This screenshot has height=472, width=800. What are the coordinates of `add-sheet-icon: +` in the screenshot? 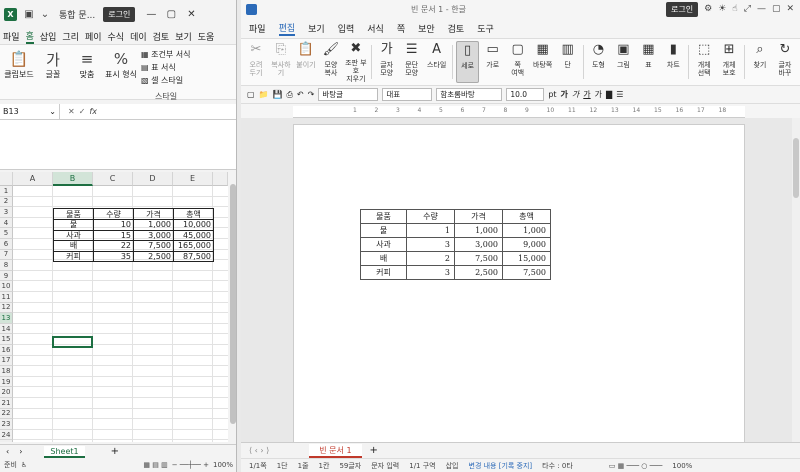 It's located at (115, 451).